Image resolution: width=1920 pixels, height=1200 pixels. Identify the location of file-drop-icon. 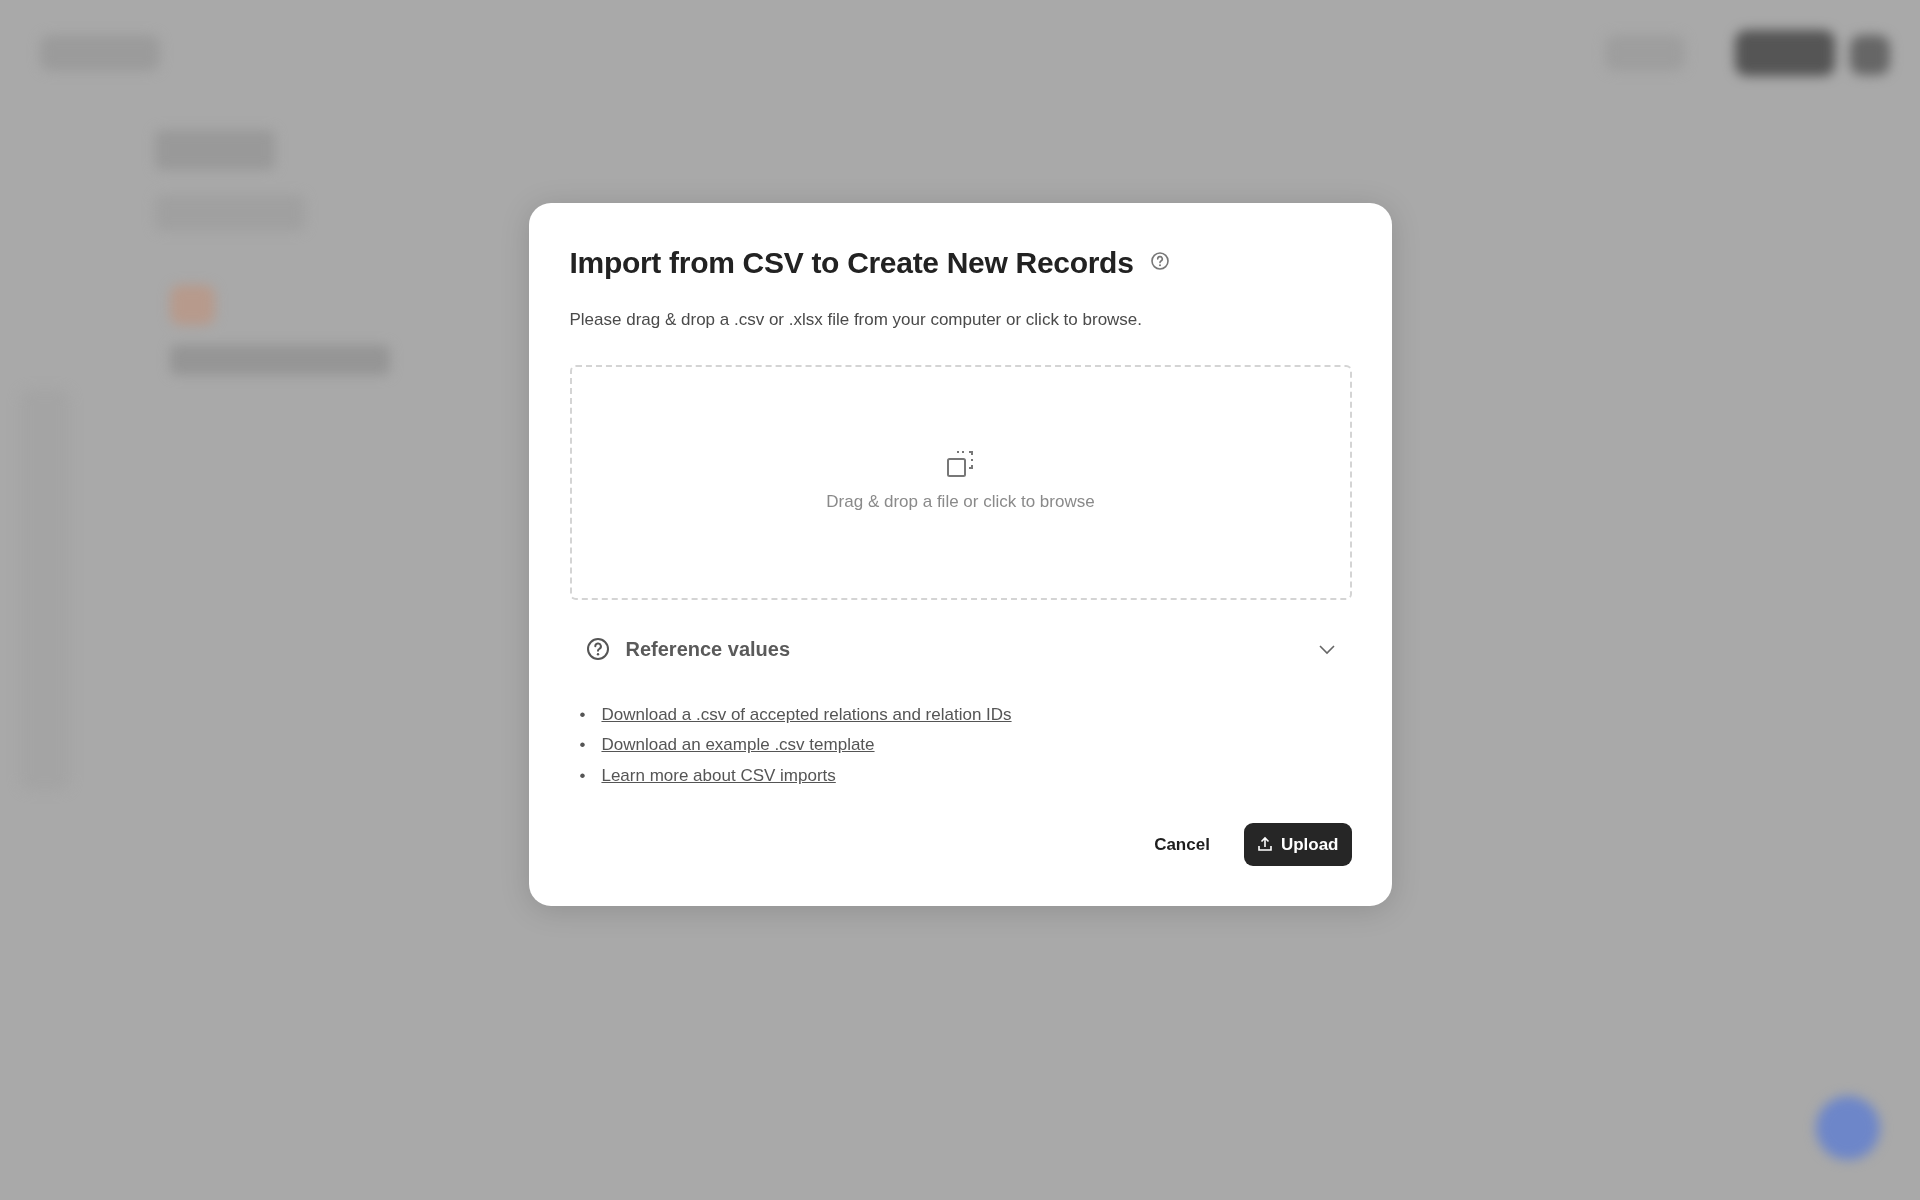
(960, 464).